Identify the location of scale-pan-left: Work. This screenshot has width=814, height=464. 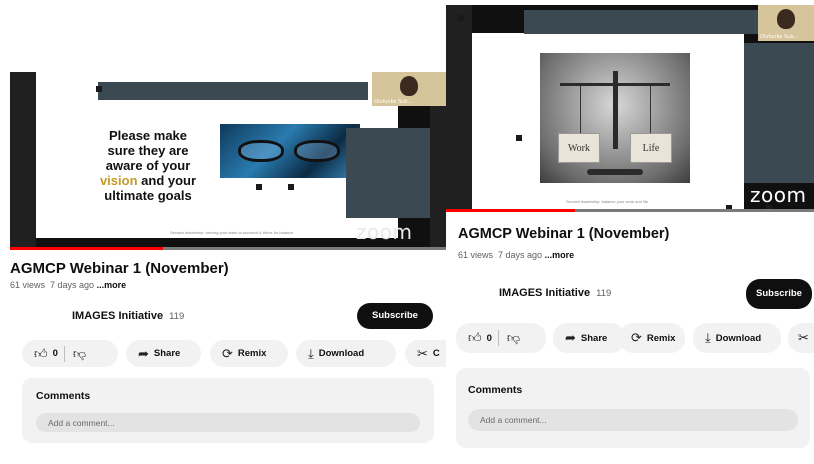
(579, 148).